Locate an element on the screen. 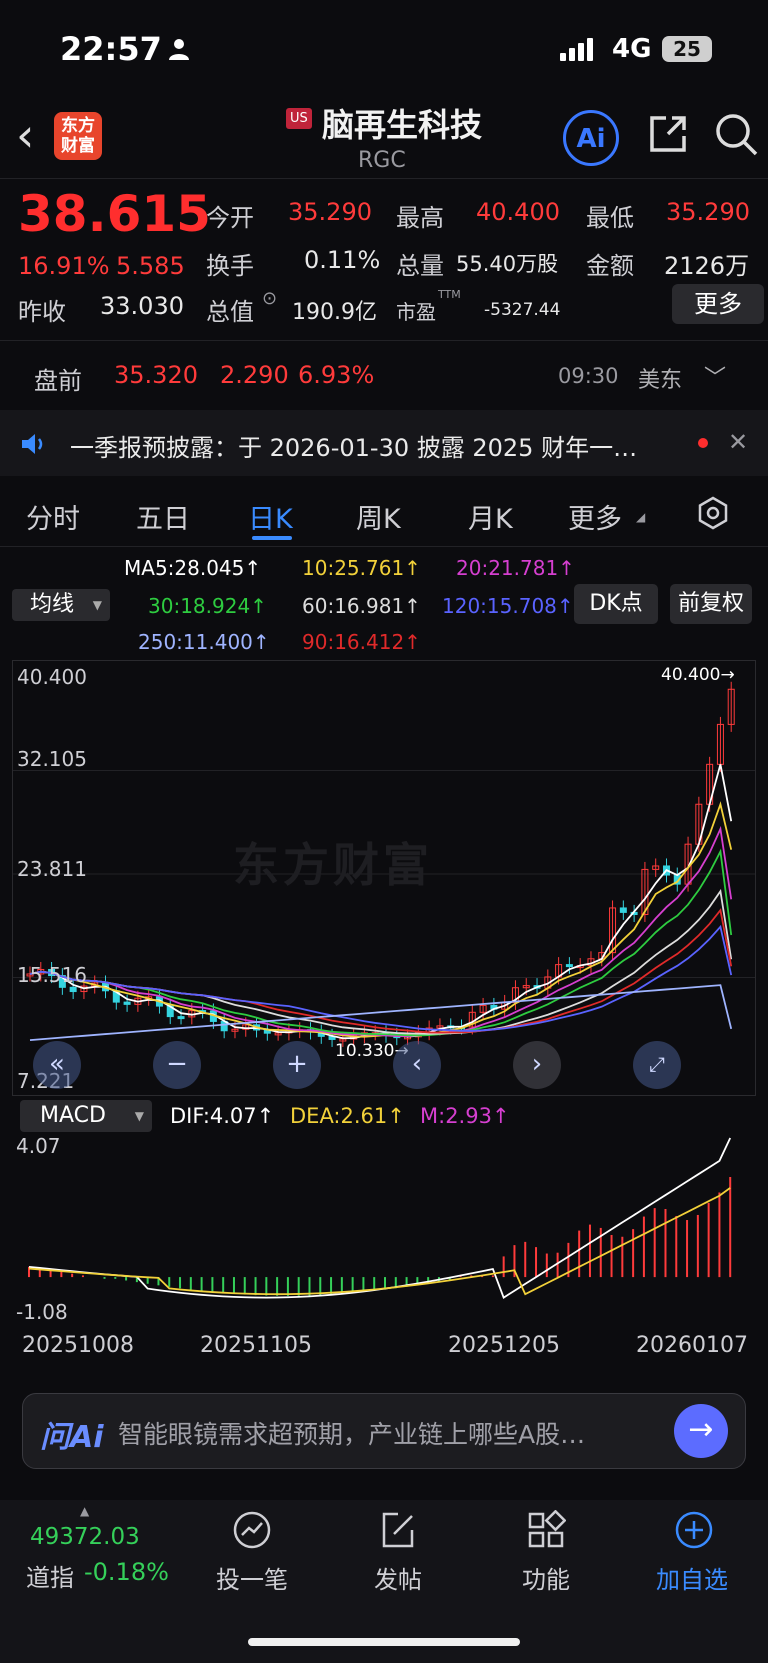  mcap-value: 190.9亿 is located at coordinates (334, 312).